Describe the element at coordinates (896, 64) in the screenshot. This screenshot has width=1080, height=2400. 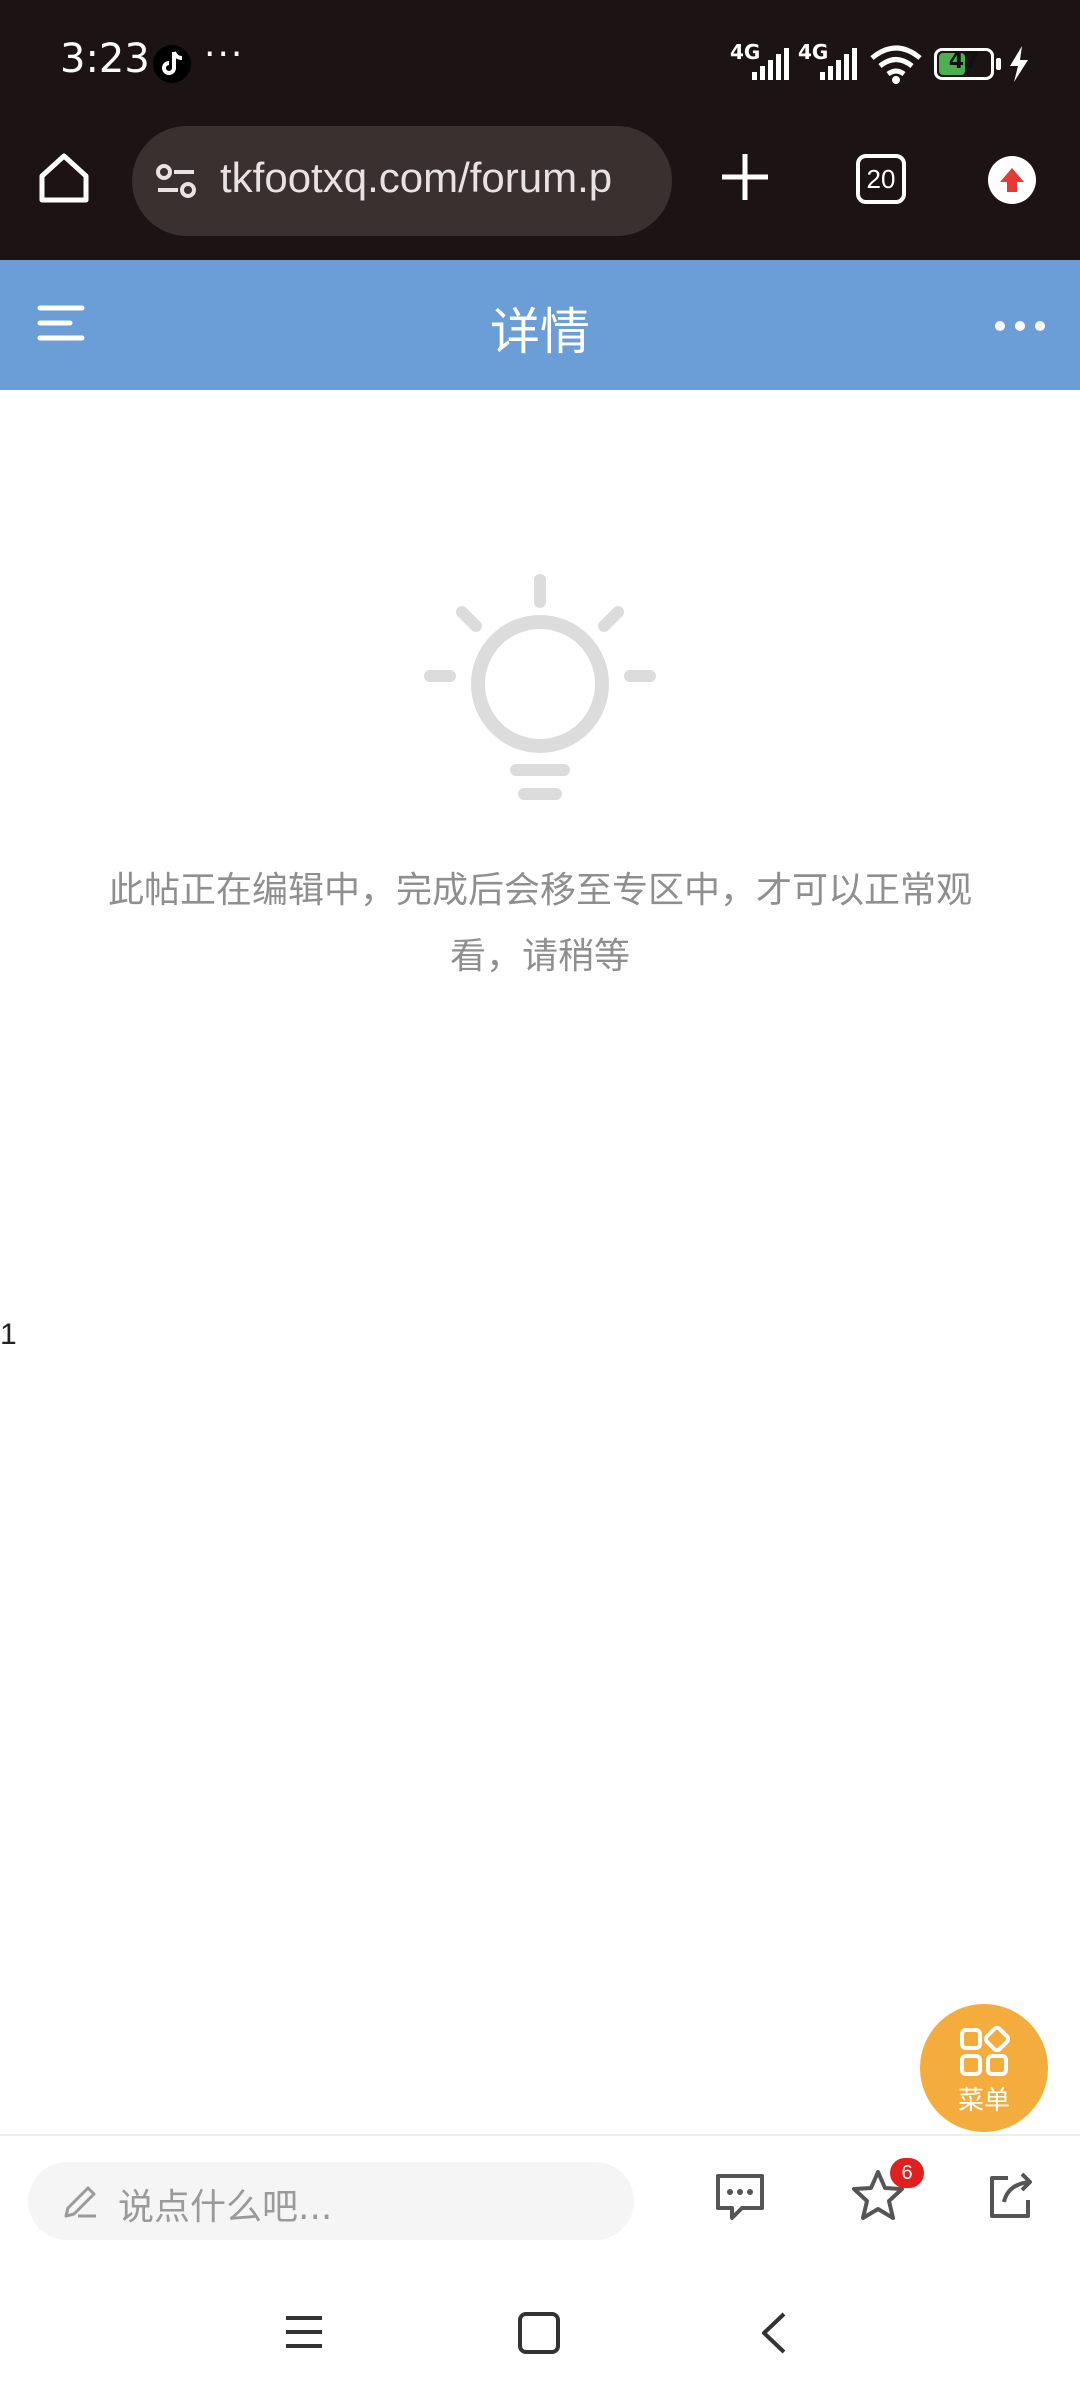
I see `wifi-icon` at that location.